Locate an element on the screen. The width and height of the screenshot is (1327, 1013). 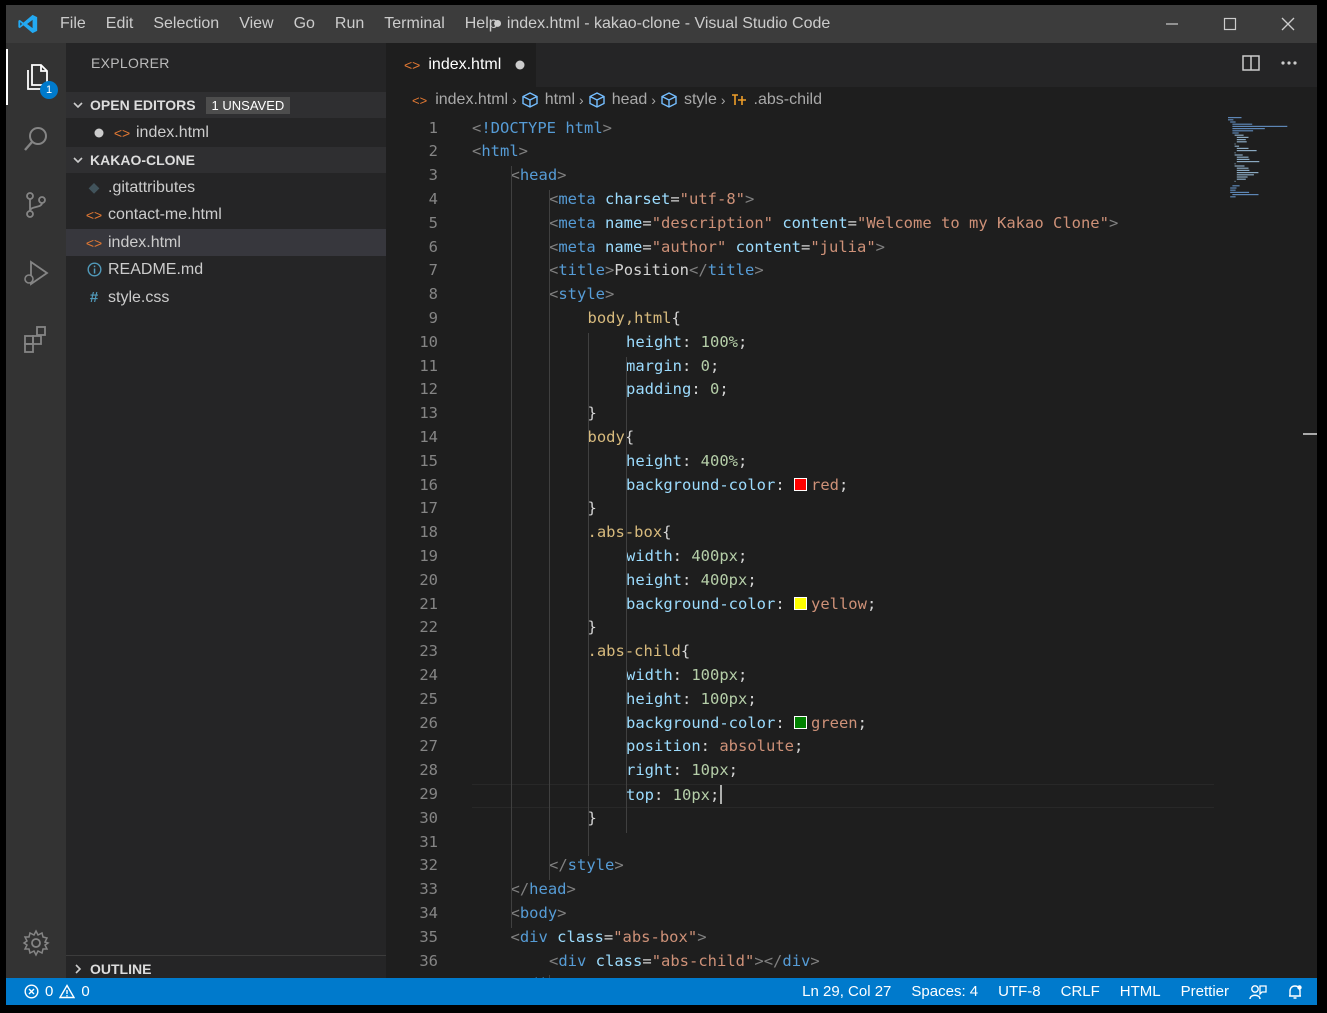
error-count: 0 is located at coordinates (49, 991).